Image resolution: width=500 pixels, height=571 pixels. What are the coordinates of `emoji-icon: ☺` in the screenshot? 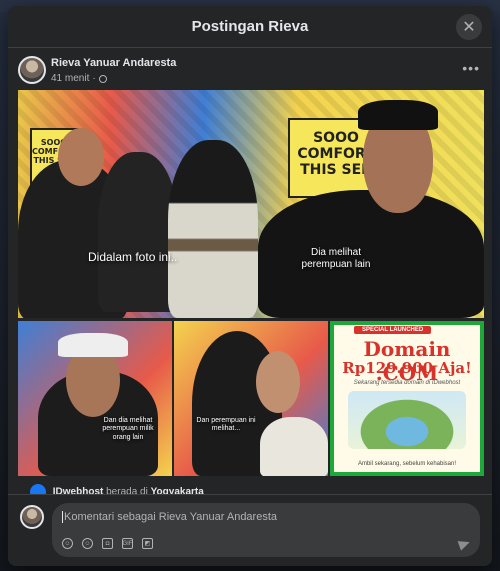 It's located at (87, 543).